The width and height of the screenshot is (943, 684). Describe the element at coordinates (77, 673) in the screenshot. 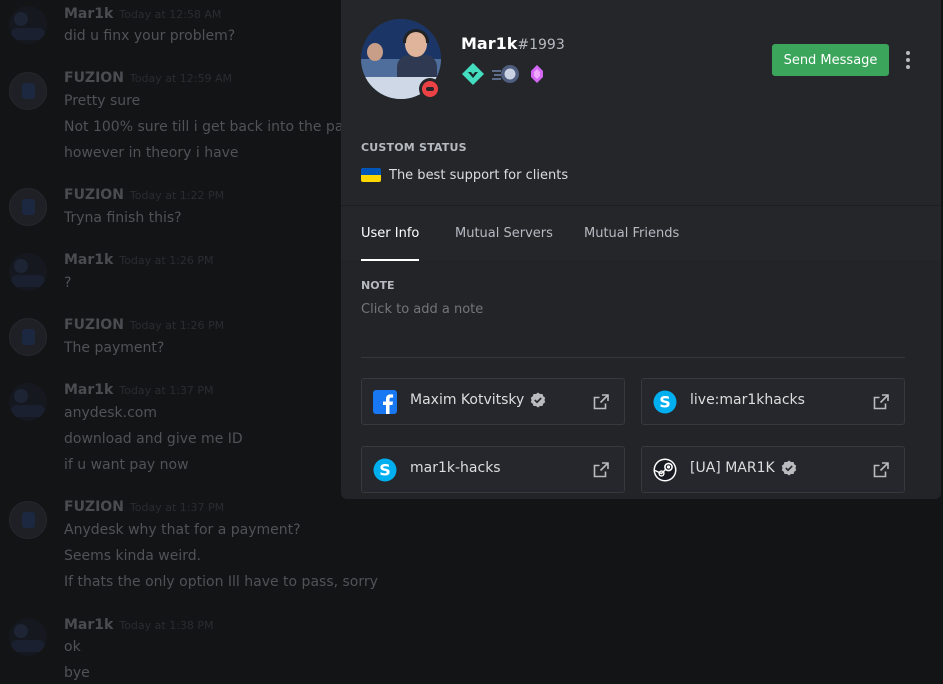

I see `message-text: bye` at that location.